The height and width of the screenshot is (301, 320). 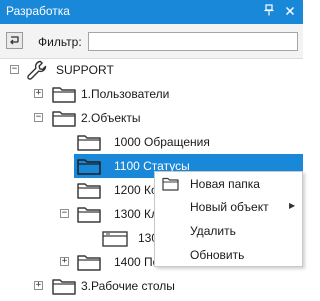 I want to click on menu-item-refresh: Обновить, so click(x=228, y=255).